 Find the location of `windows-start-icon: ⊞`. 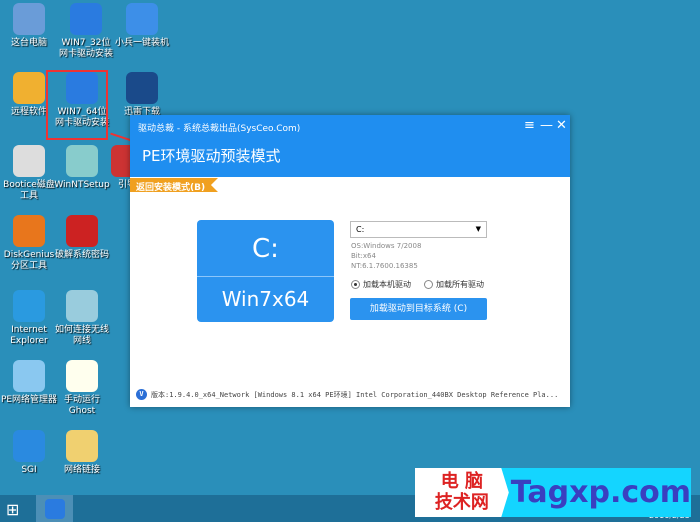

windows-start-icon: ⊞ is located at coordinates (12, 509).